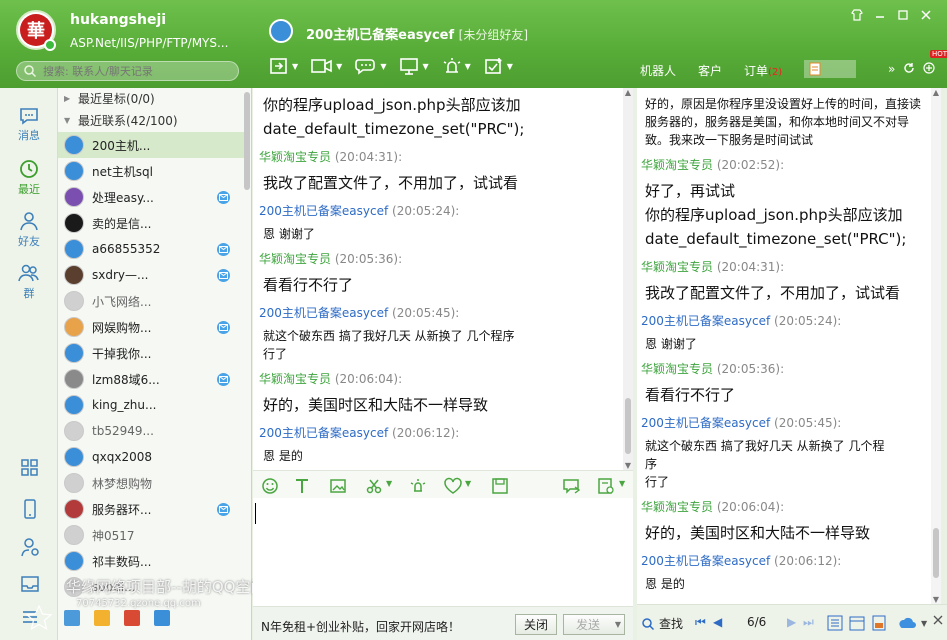  Describe the element at coordinates (50, 45) in the screenshot. I see `online-status-icon` at that location.